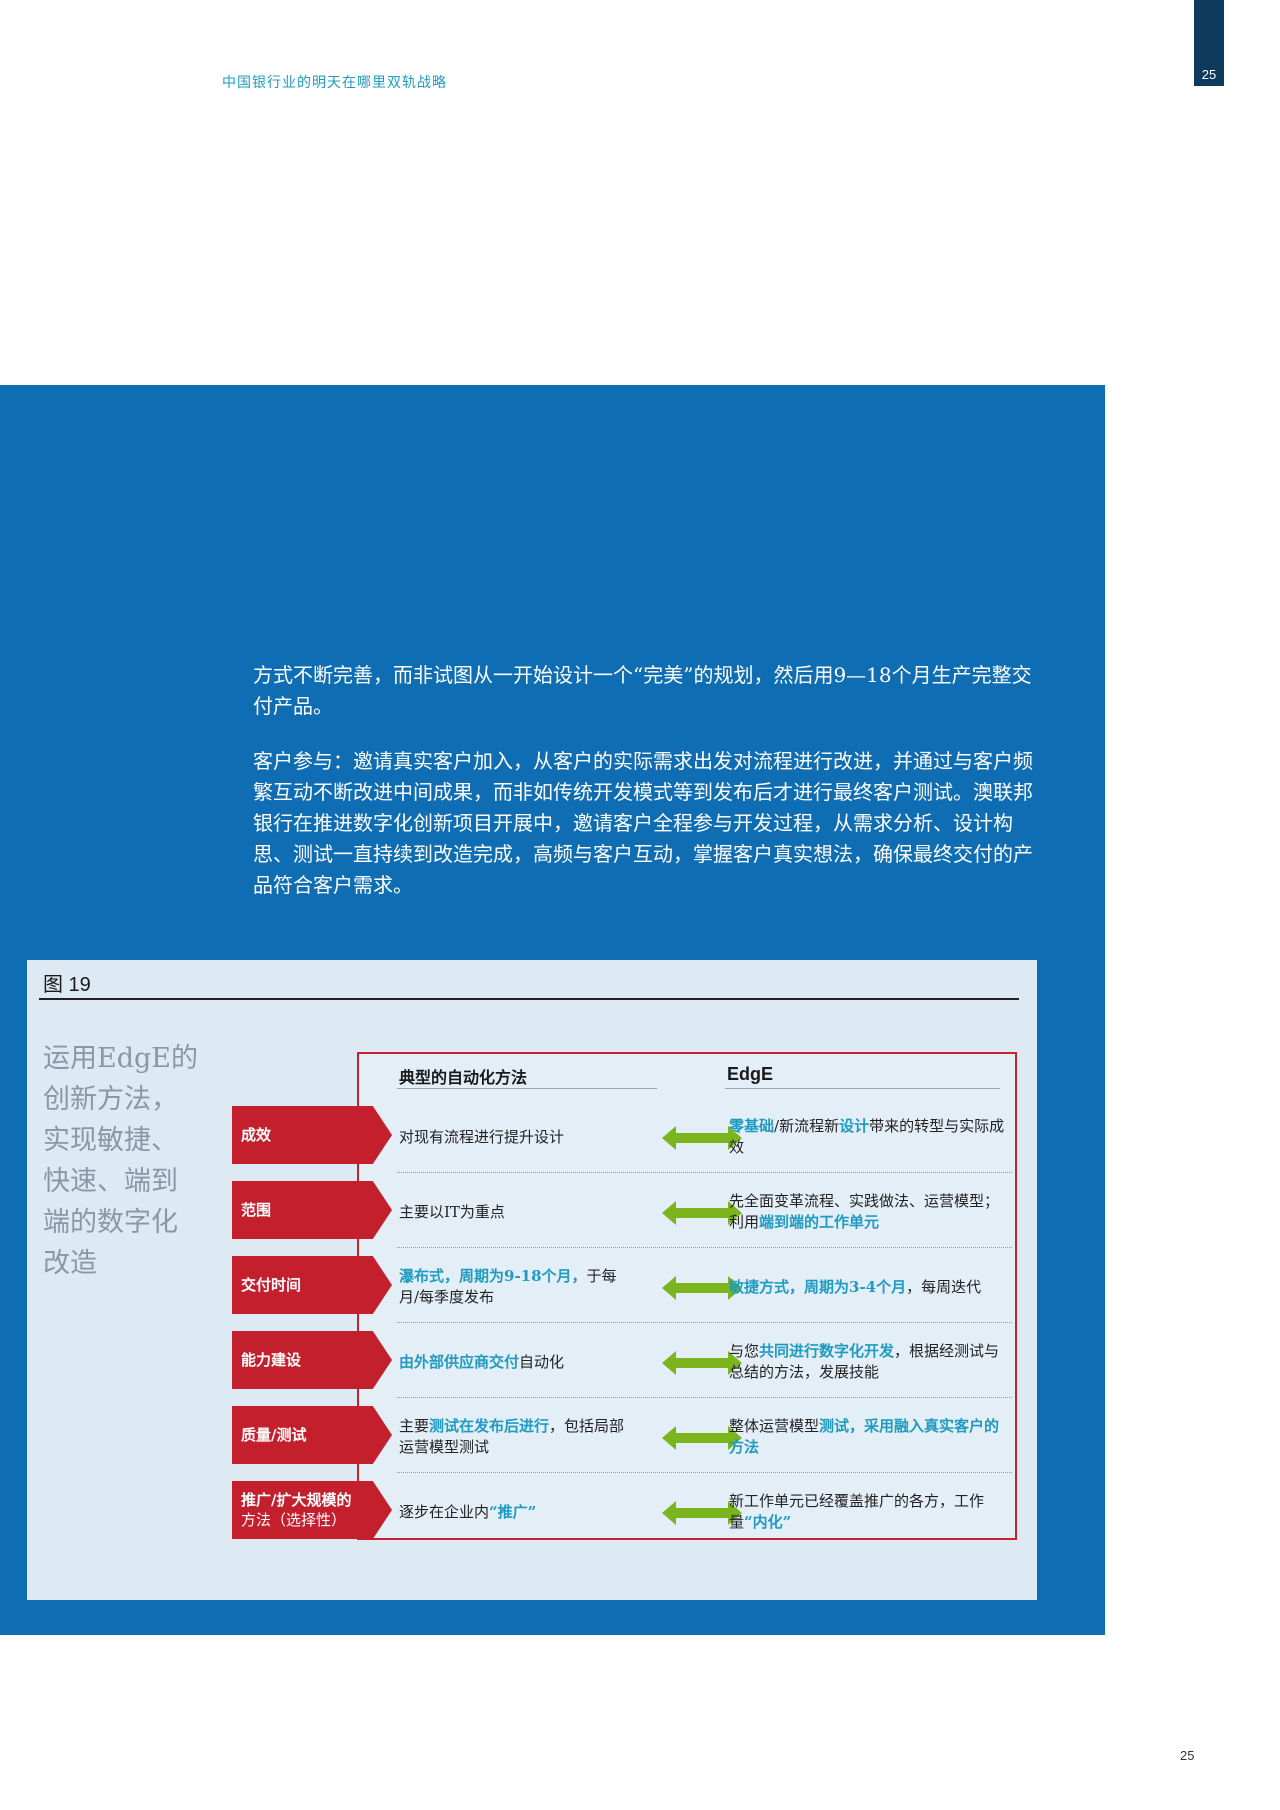 This screenshot has height=1810, width=1280. I want to click on figure-heading-line: 运用EdgE的, so click(120, 1058).